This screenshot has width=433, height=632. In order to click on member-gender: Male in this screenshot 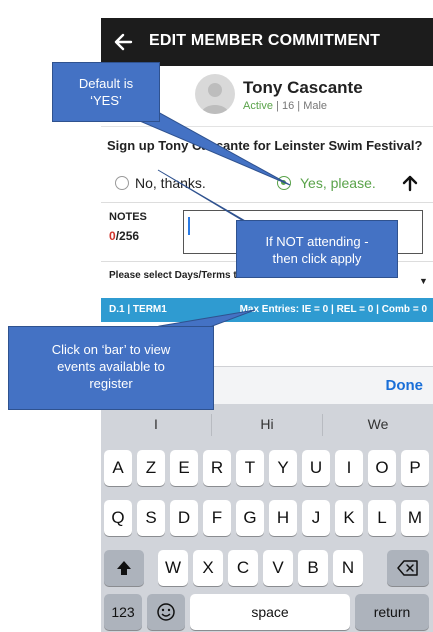, I will do `click(315, 106)`.